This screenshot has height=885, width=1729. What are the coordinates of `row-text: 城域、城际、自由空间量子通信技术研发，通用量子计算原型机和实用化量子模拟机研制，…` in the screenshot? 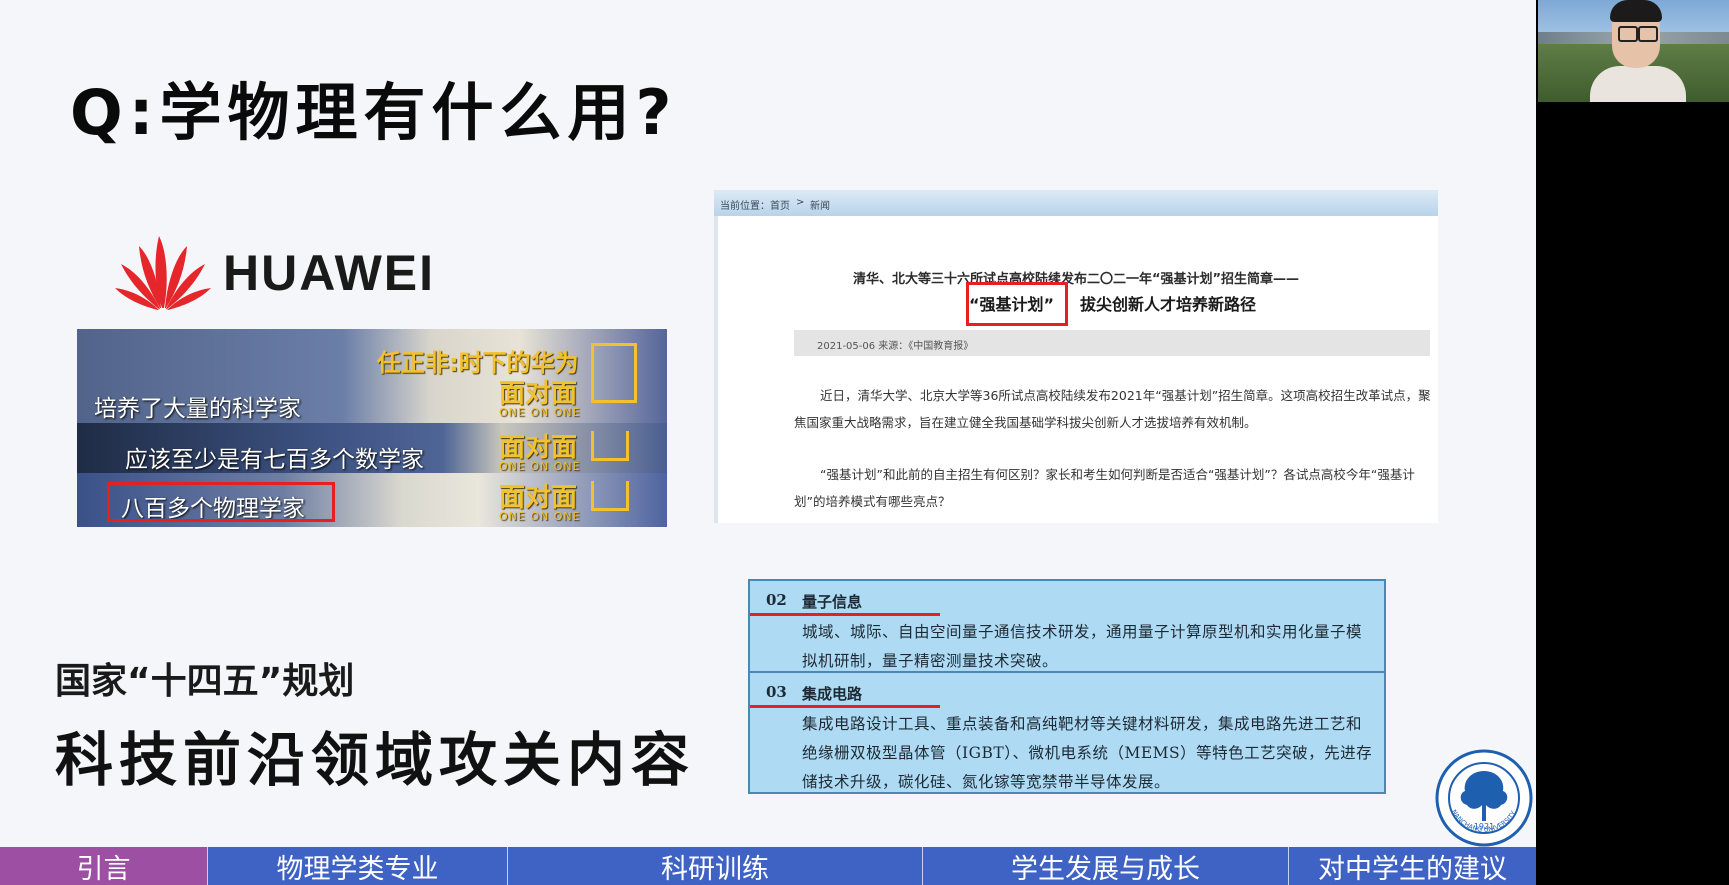 It's located at (1082, 646).